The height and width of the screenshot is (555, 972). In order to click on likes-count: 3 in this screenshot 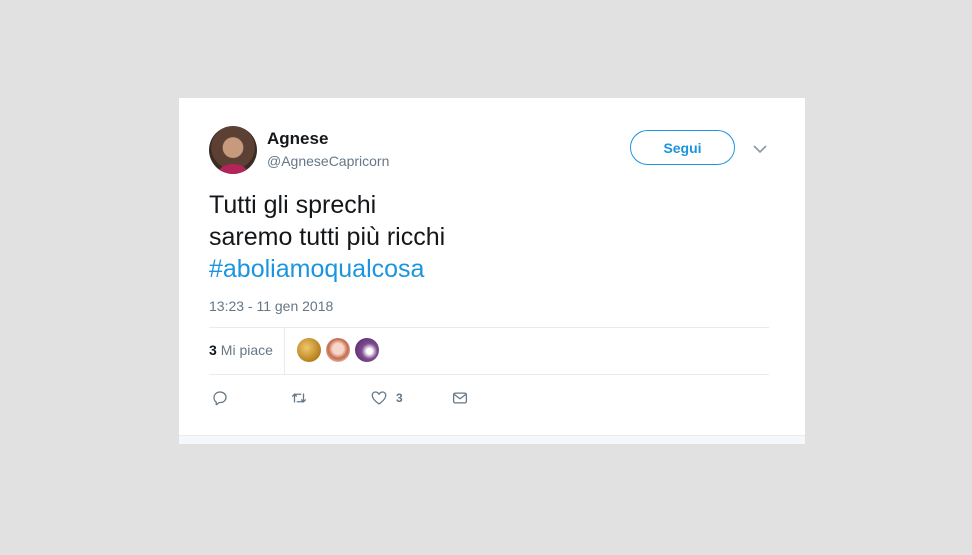, I will do `click(213, 350)`.